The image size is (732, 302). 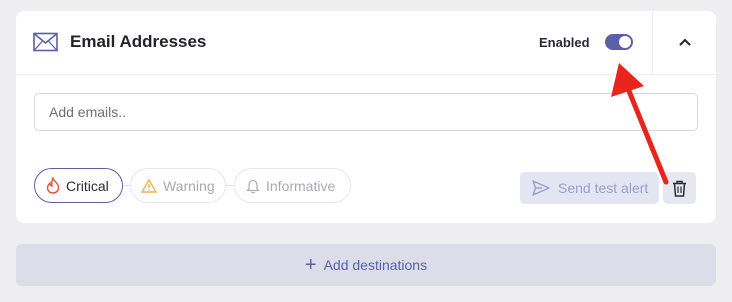 I want to click on header-divider, so click(x=652, y=42).